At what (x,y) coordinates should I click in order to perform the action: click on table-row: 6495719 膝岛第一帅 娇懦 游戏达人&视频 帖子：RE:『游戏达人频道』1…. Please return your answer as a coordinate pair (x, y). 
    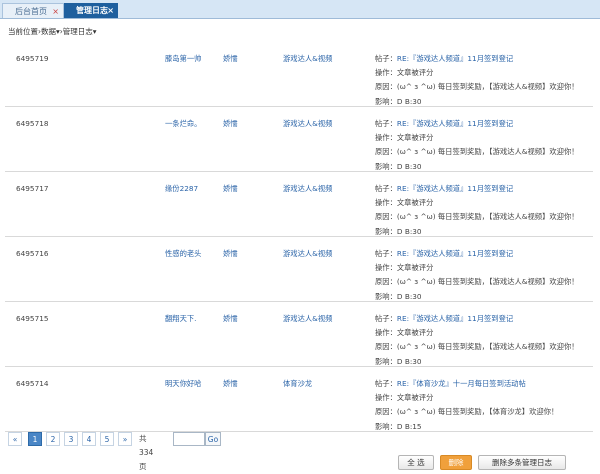
    Looking at the image, I should click on (299, 74).